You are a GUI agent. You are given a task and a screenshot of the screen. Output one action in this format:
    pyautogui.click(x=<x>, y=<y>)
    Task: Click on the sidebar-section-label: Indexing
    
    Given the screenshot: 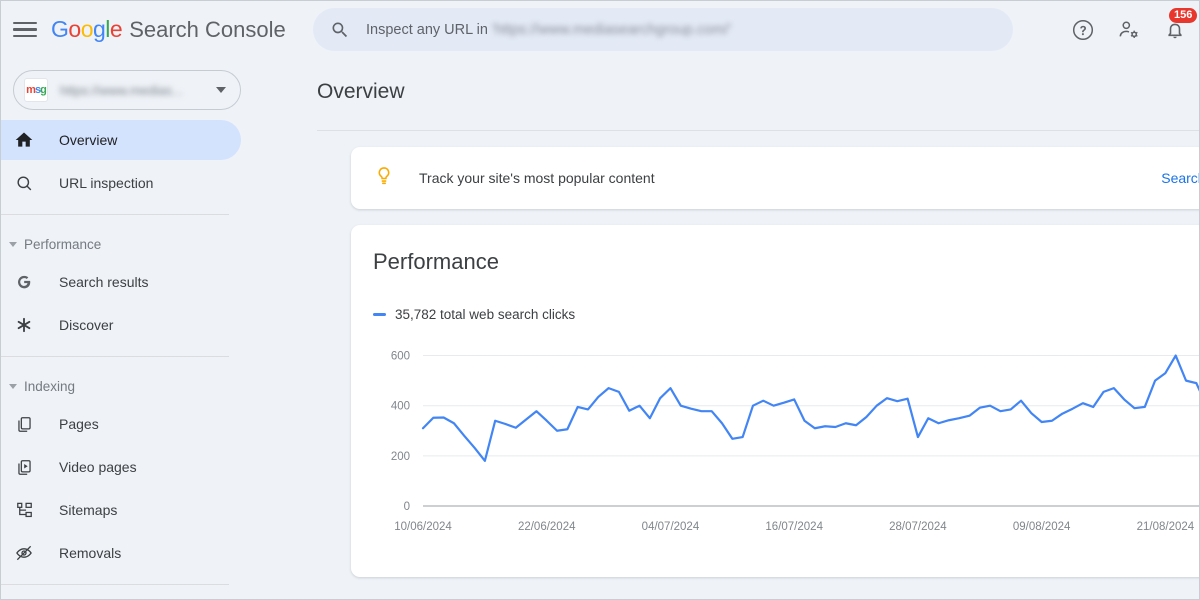 What is the action you would take?
    pyautogui.click(x=50, y=386)
    